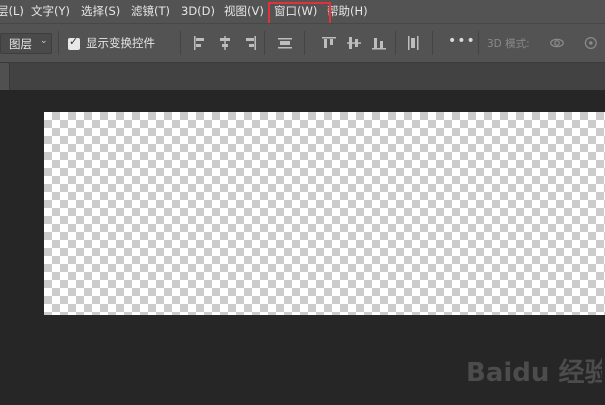 This screenshot has height=405, width=605. I want to click on align-top-icon, so click(329, 43).